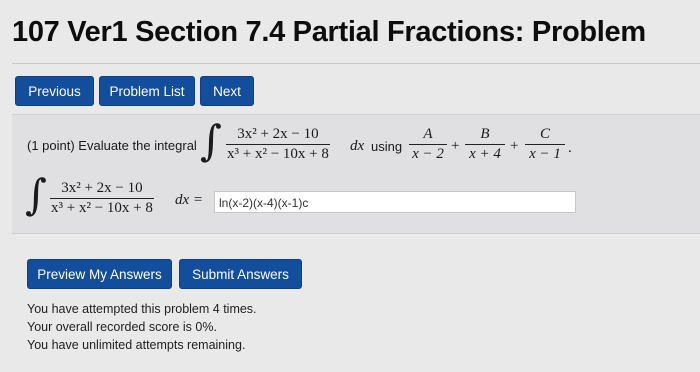 This screenshot has height=372, width=700. Describe the element at coordinates (395, 202) in the screenshot. I see `answer-input: ln(x-2)(x-4)(x-1)c` at that location.